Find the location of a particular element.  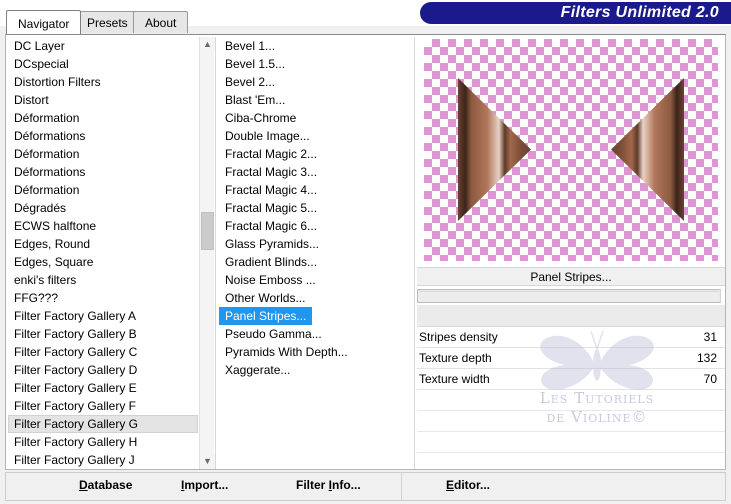

category-list-item: Filter Factory Gallery J is located at coordinates (103, 460).